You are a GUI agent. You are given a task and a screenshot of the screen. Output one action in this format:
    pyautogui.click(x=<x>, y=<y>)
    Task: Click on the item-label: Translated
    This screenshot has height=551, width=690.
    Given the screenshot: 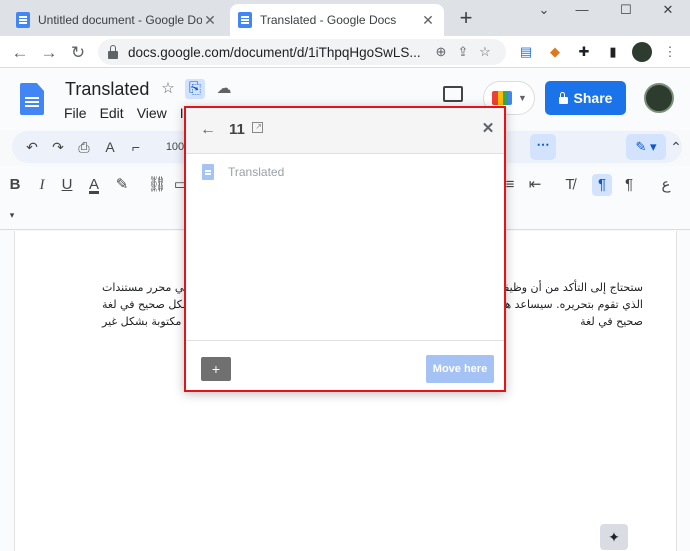 What is the action you would take?
    pyautogui.click(x=256, y=172)
    